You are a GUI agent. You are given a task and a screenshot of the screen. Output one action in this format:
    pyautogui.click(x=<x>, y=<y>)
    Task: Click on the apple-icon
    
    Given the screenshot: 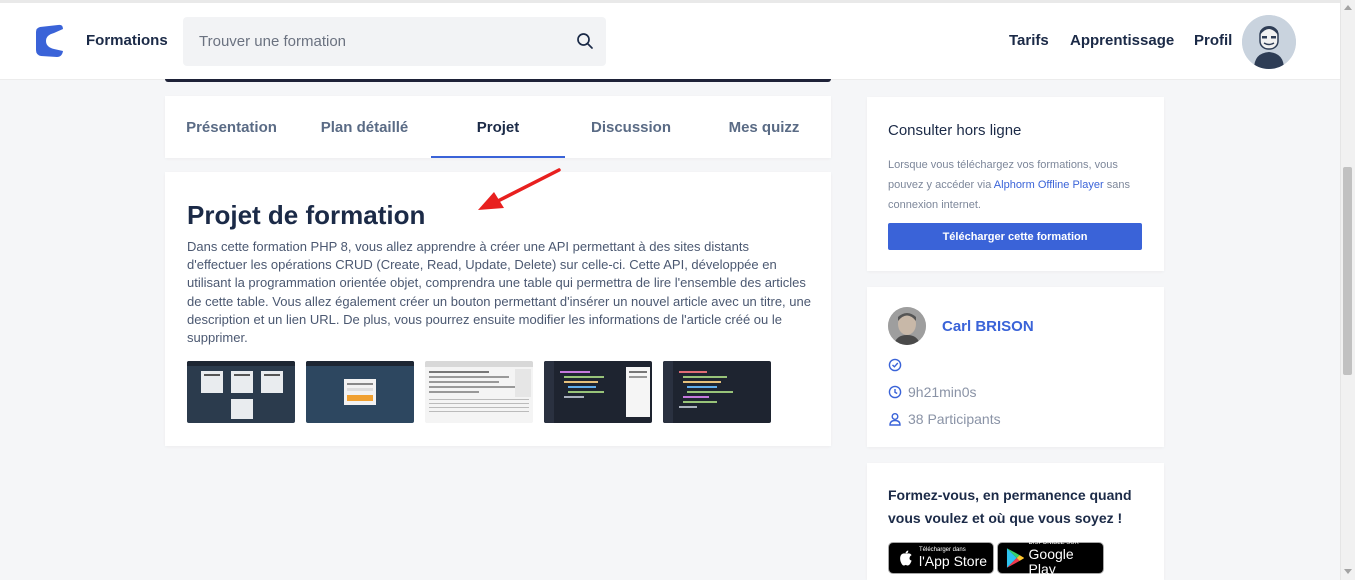 What is the action you would take?
    pyautogui.click(x=906, y=558)
    